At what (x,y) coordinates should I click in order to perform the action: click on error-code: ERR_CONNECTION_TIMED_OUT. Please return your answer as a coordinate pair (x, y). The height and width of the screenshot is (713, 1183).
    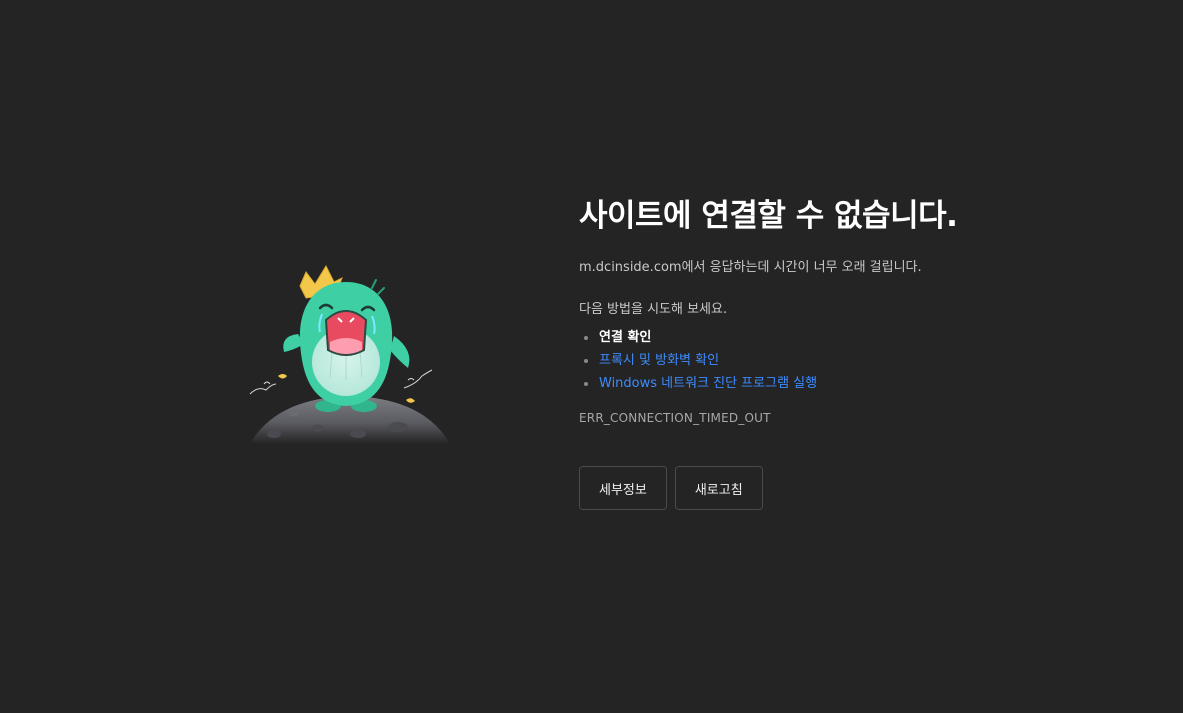
    Looking at the image, I should click on (675, 418).